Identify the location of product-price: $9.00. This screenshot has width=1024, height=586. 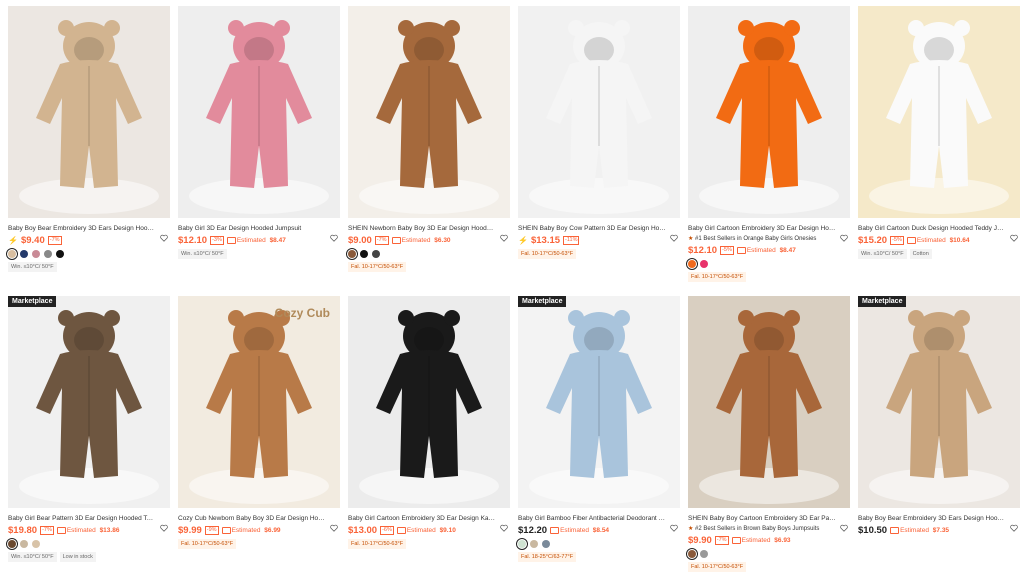
(360, 240).